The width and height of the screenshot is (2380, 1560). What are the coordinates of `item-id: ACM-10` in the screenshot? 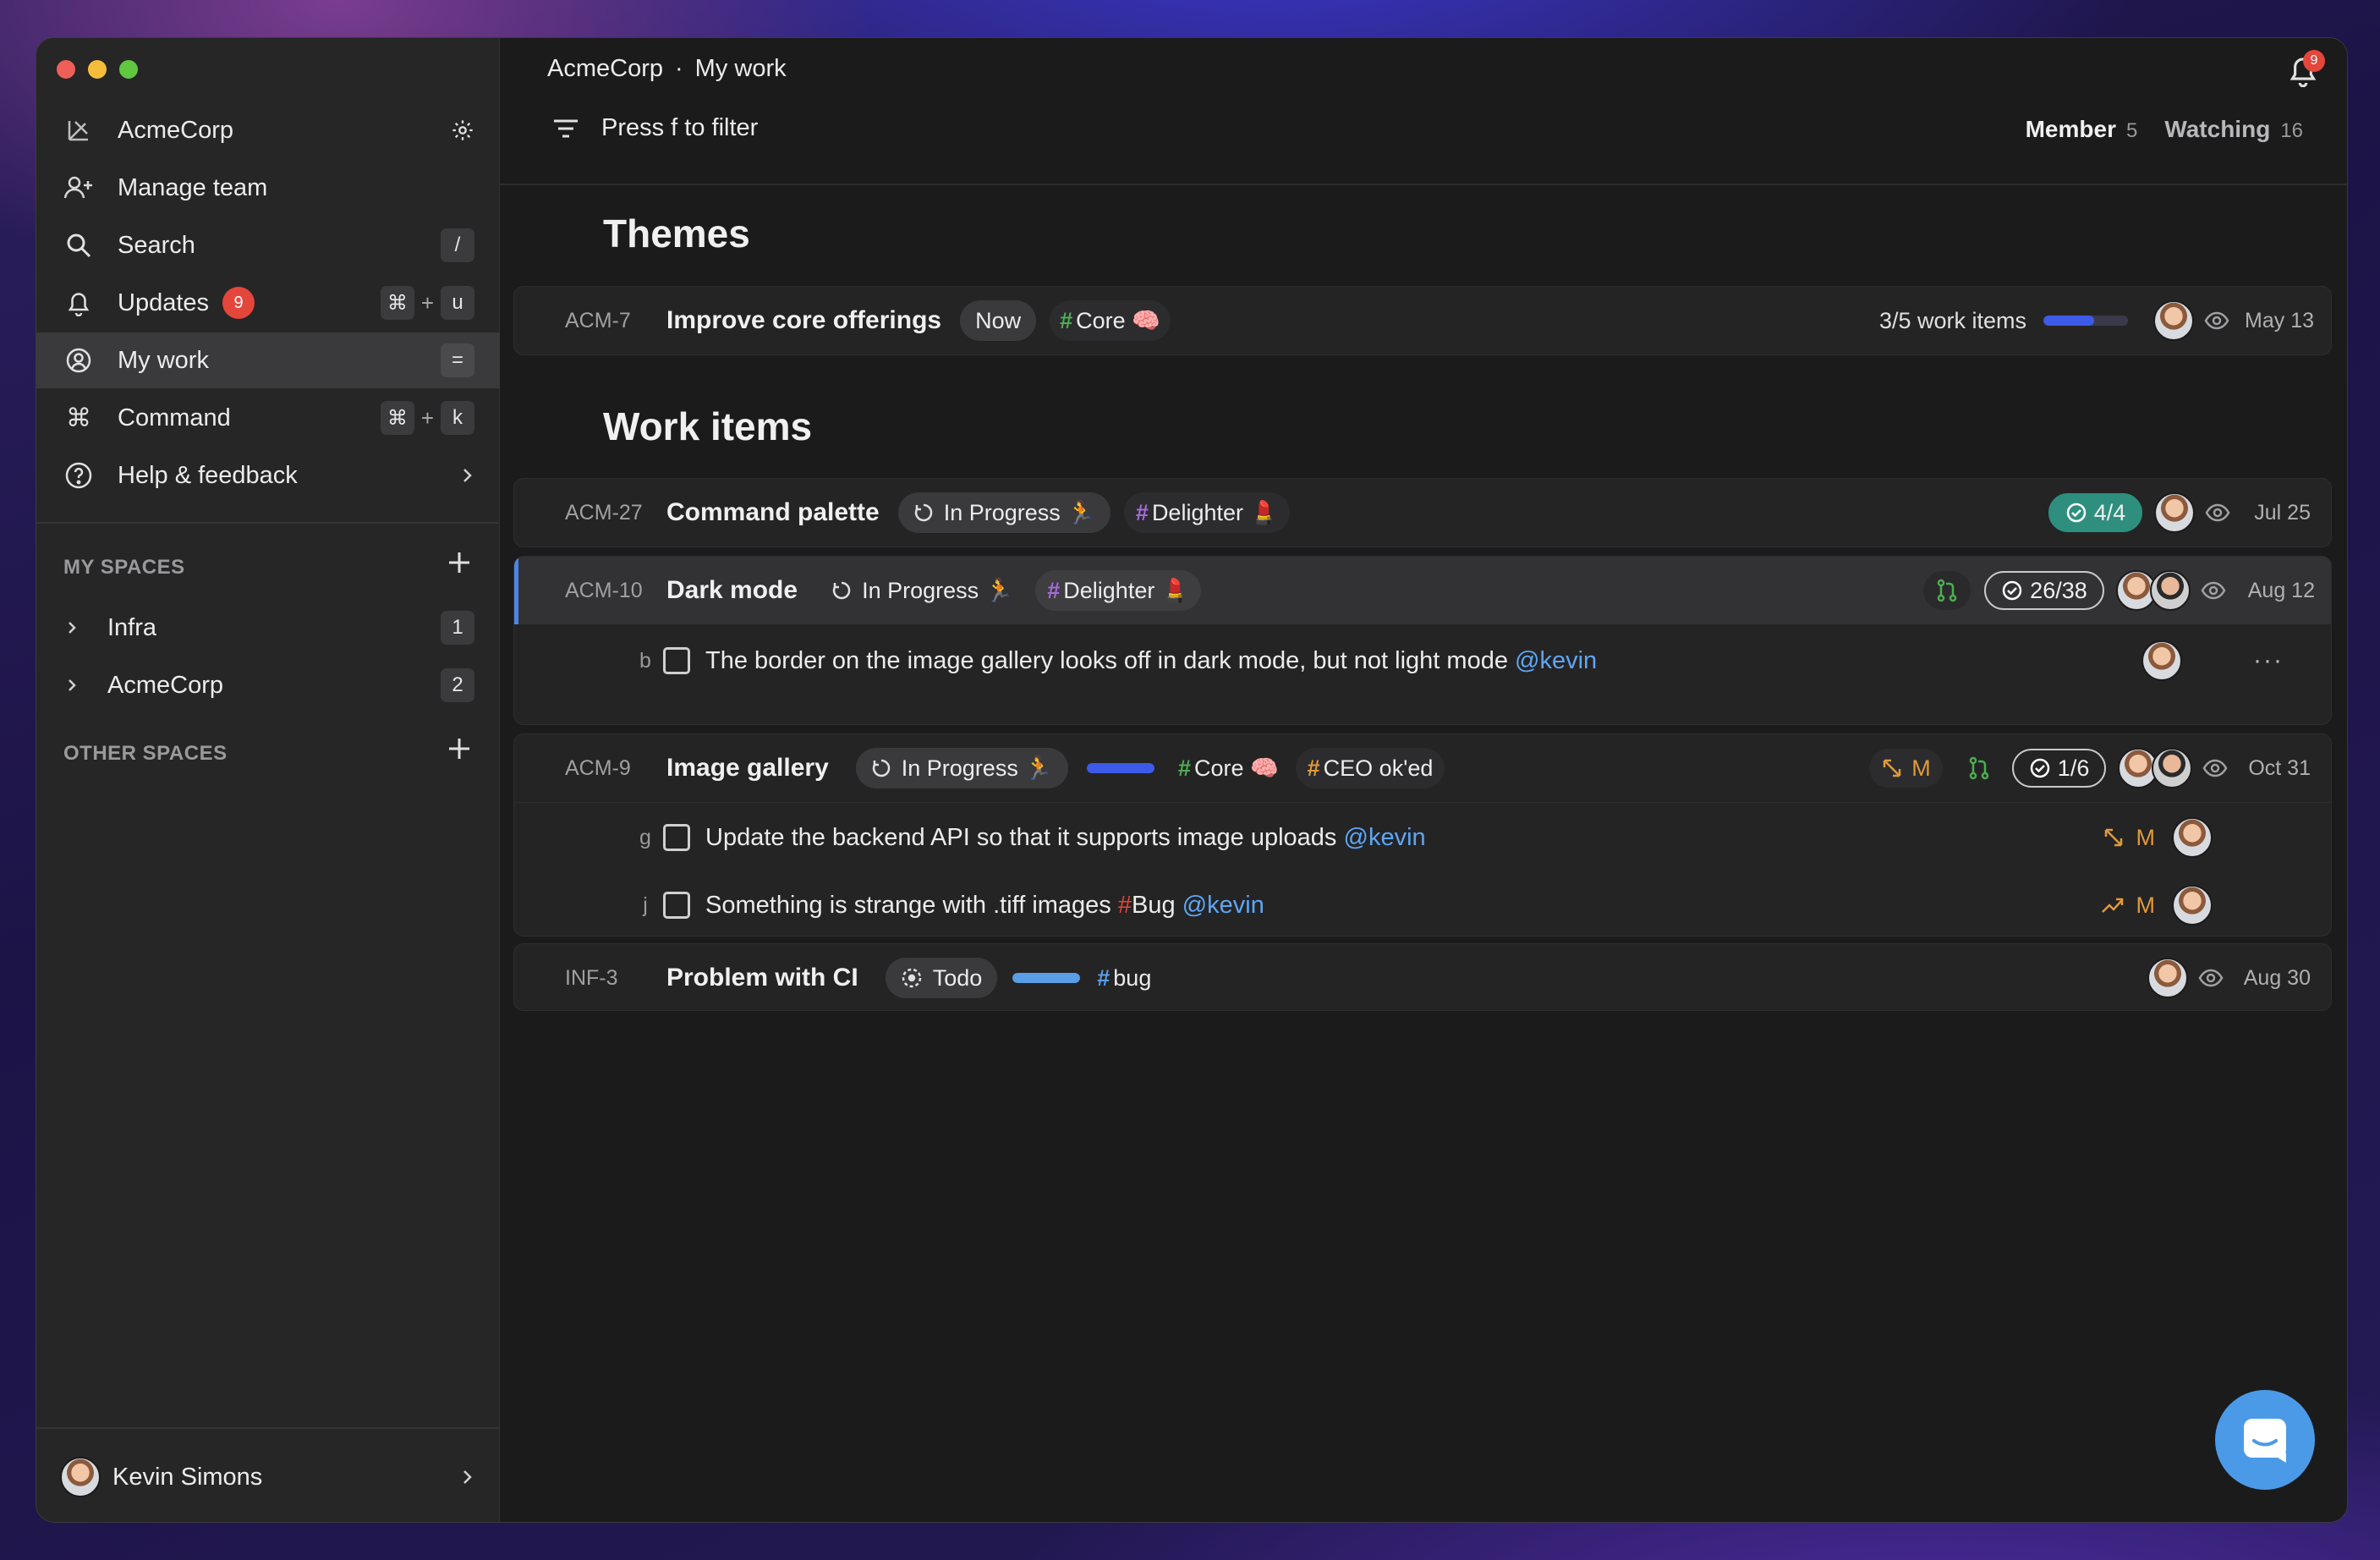 It's located at (604, 590).